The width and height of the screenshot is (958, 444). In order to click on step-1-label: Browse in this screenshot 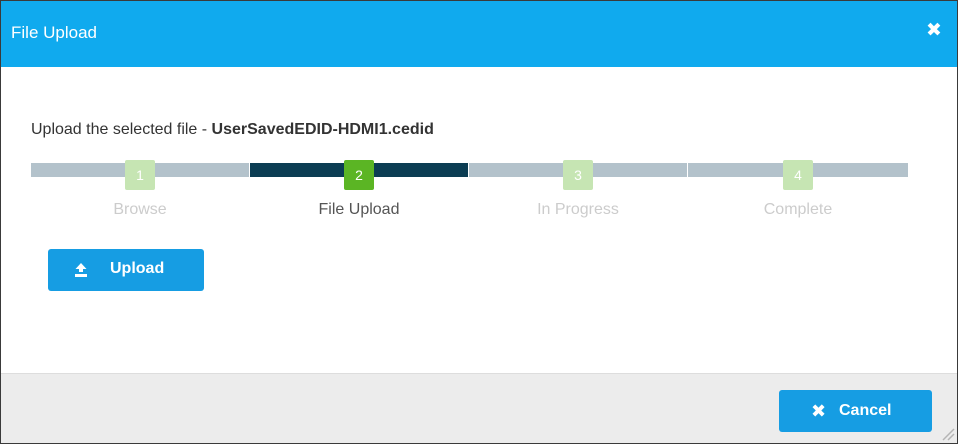, I will do `click(140, 209)`.